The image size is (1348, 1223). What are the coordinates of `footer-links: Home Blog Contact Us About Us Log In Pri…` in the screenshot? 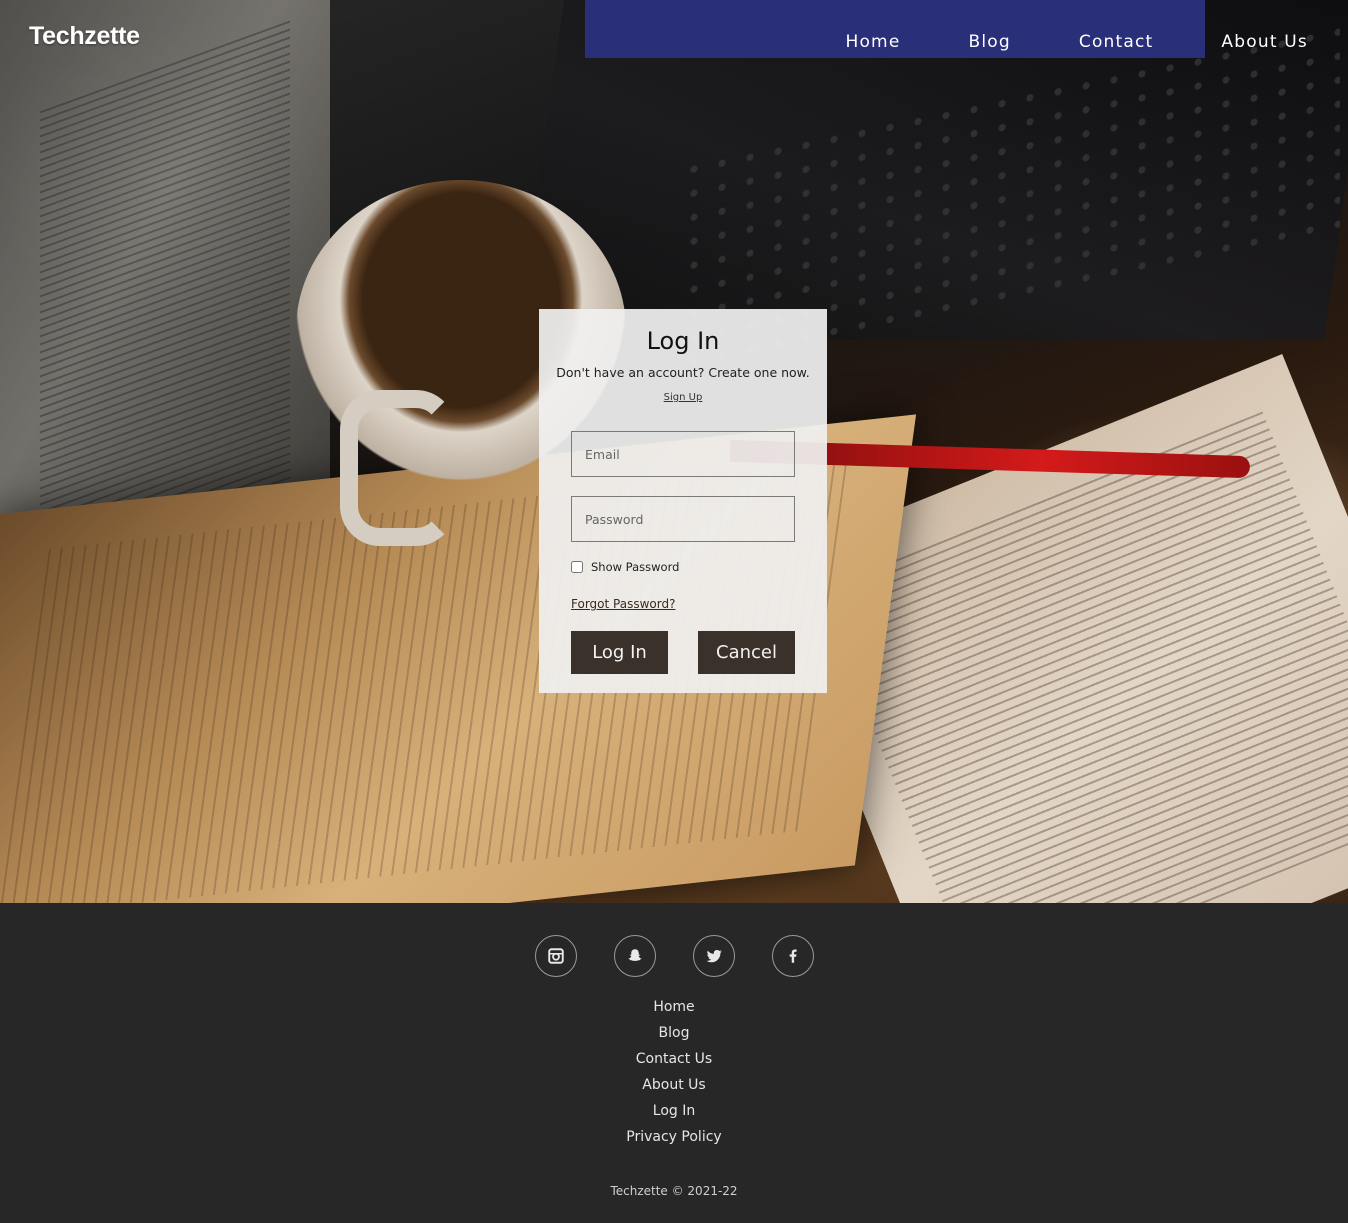 It's located at (674, 1072).